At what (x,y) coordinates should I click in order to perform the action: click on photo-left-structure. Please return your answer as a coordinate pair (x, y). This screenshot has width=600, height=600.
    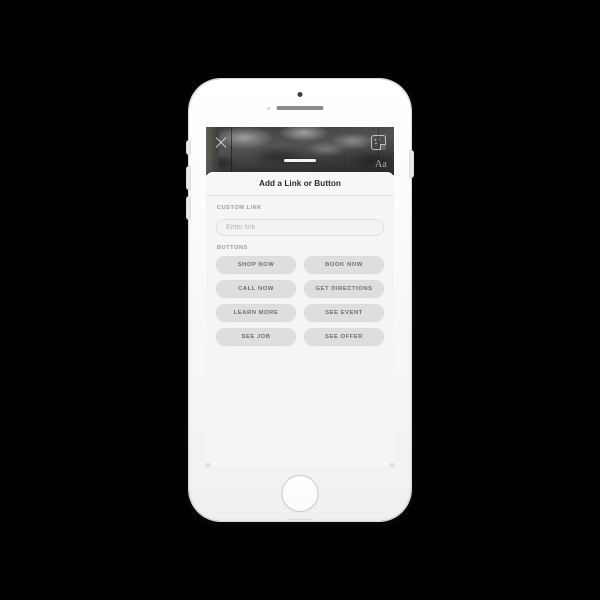
    Looking at the image, I should click on (212, 151).